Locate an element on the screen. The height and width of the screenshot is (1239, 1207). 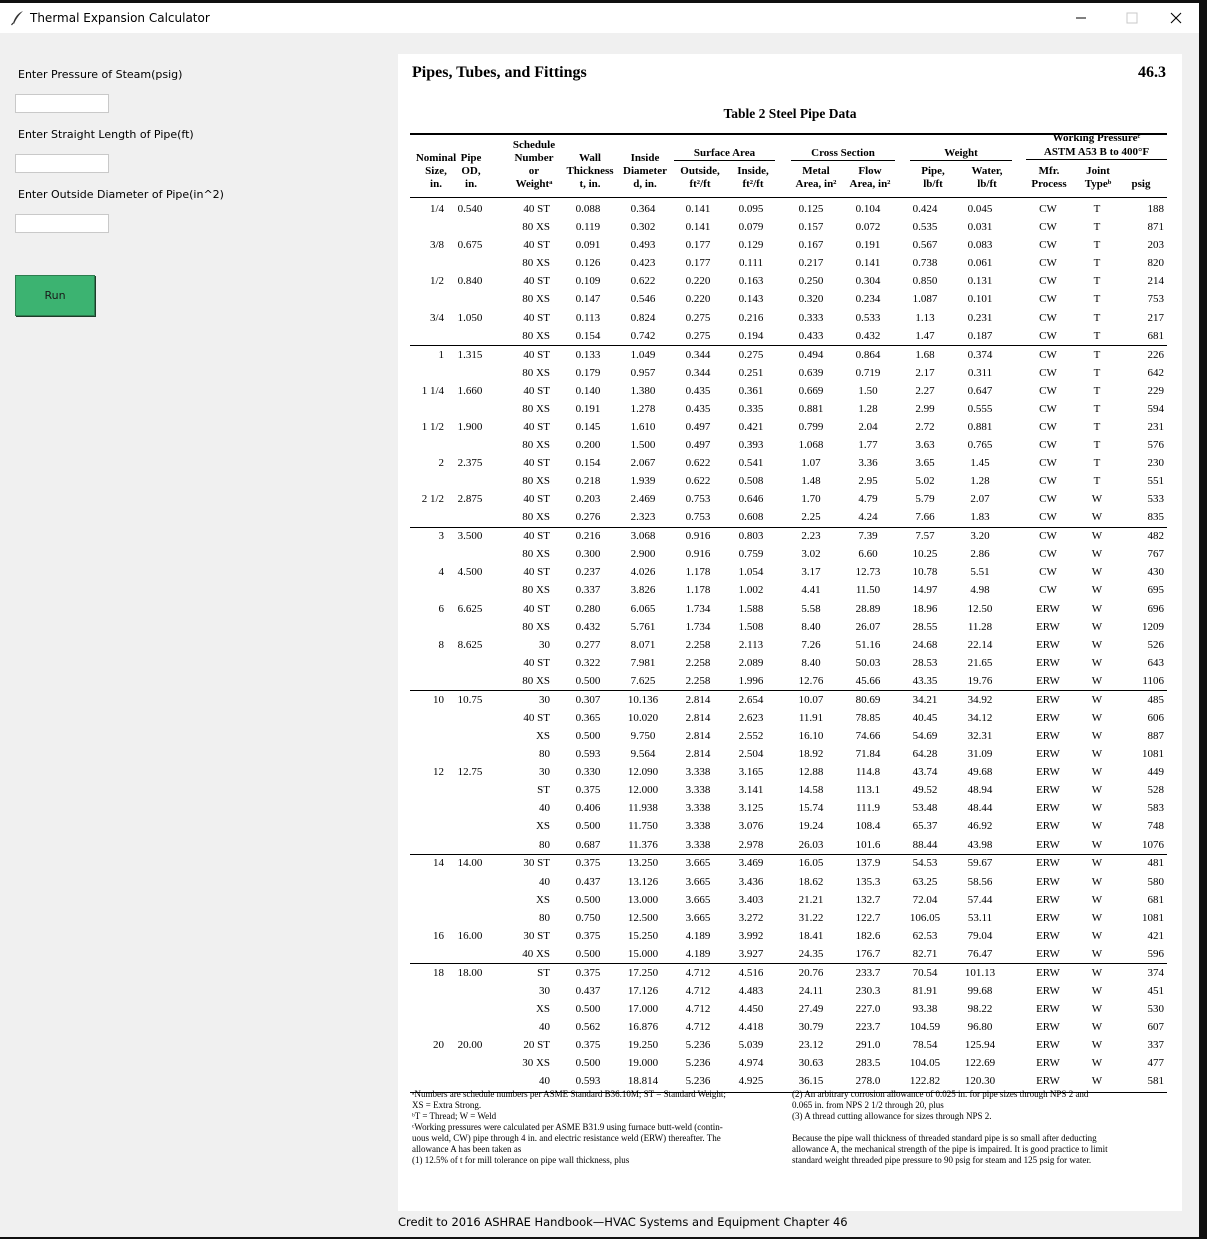
table-cell: 57.44 is located at coordinates (980, 899).